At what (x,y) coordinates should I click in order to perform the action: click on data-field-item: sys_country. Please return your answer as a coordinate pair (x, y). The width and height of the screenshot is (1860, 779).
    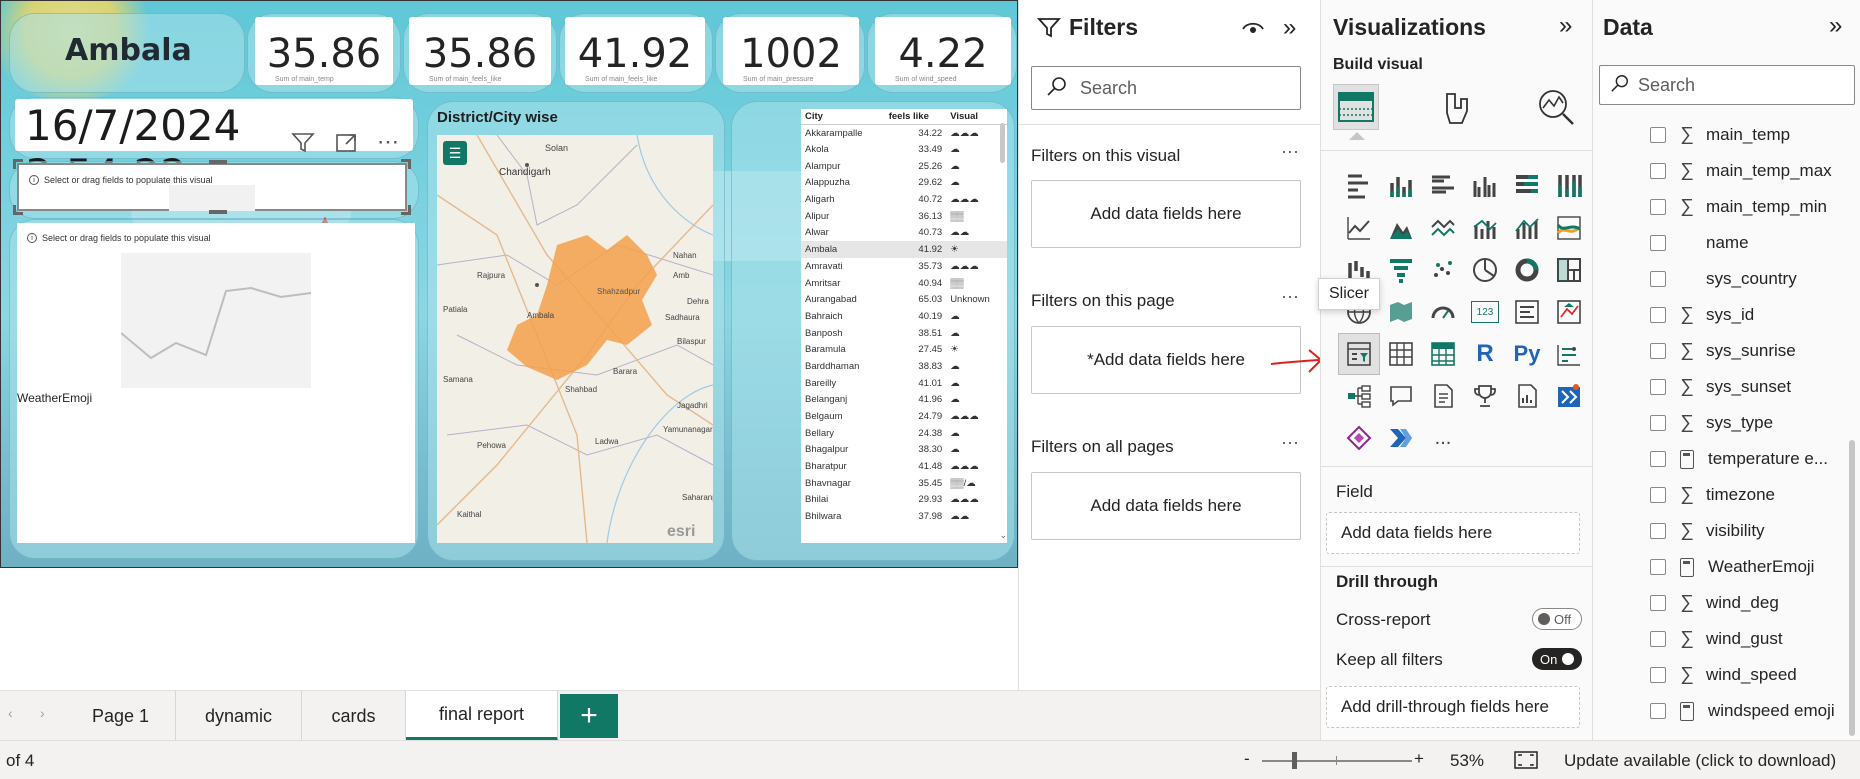
    Looking at the image, I should click on (1723, 279).